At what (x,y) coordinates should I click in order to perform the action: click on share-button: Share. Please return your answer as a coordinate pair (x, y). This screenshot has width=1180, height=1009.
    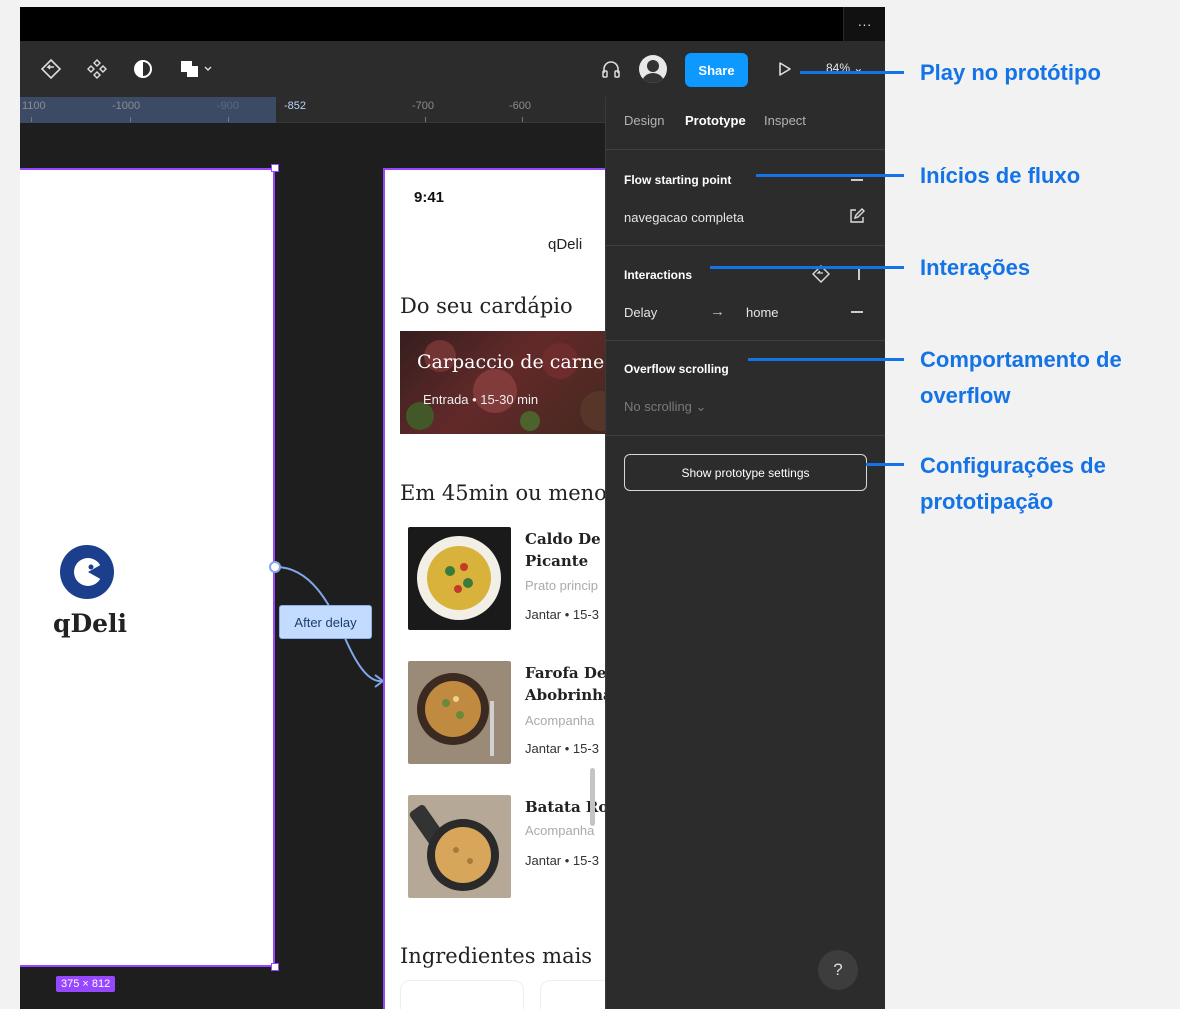
    Looking at the image, I should click on (716, 70).